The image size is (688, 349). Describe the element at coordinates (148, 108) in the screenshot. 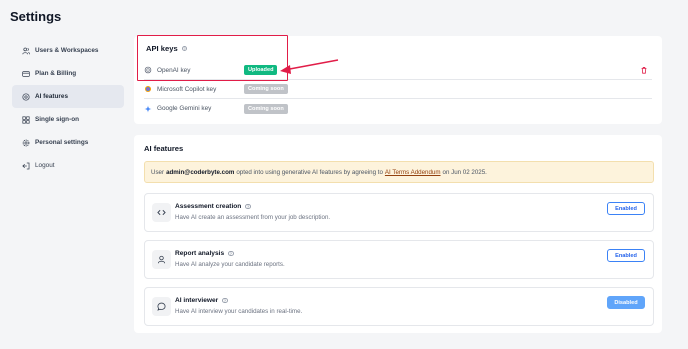

I see `gemini-icon` at that location.